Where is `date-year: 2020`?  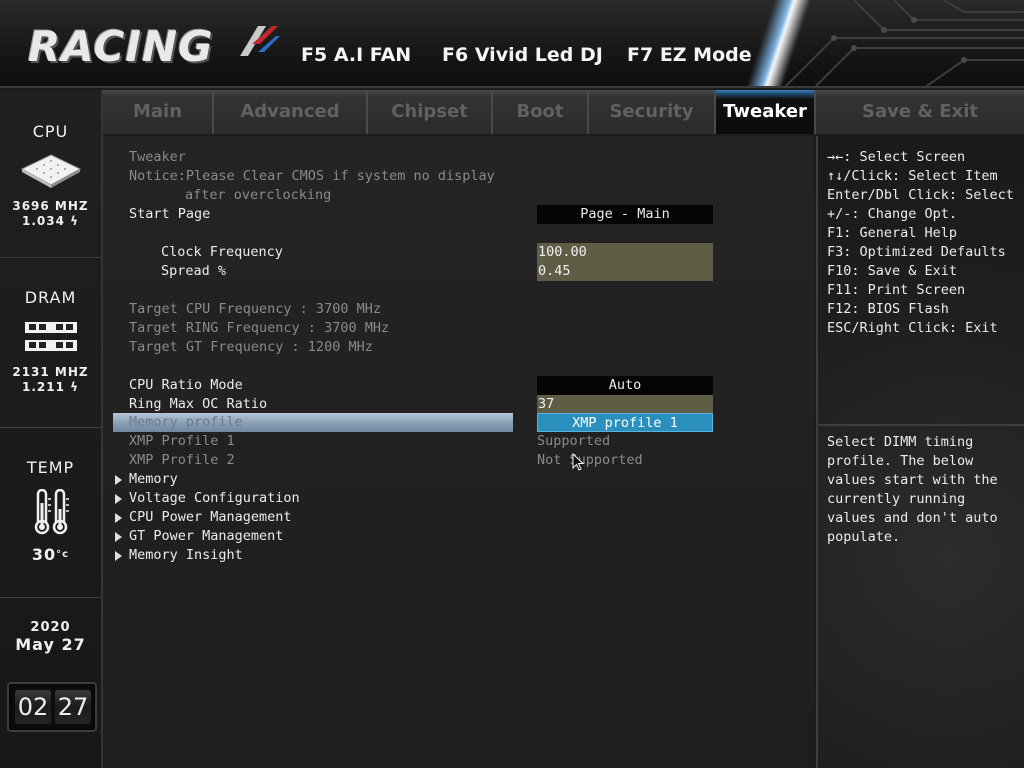 date-year: 2020 is located at coordinates (50, 627).